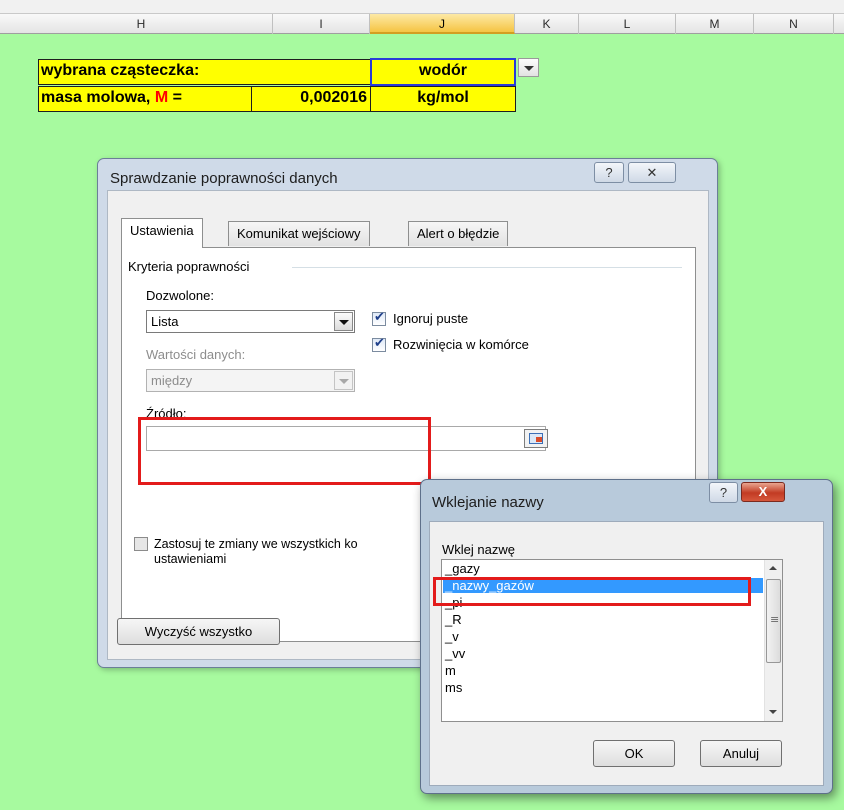 Image resolution: width=844 pixels, height=810 pixels. I want to click on cancel-button: Anuluj, so click(741, 753).